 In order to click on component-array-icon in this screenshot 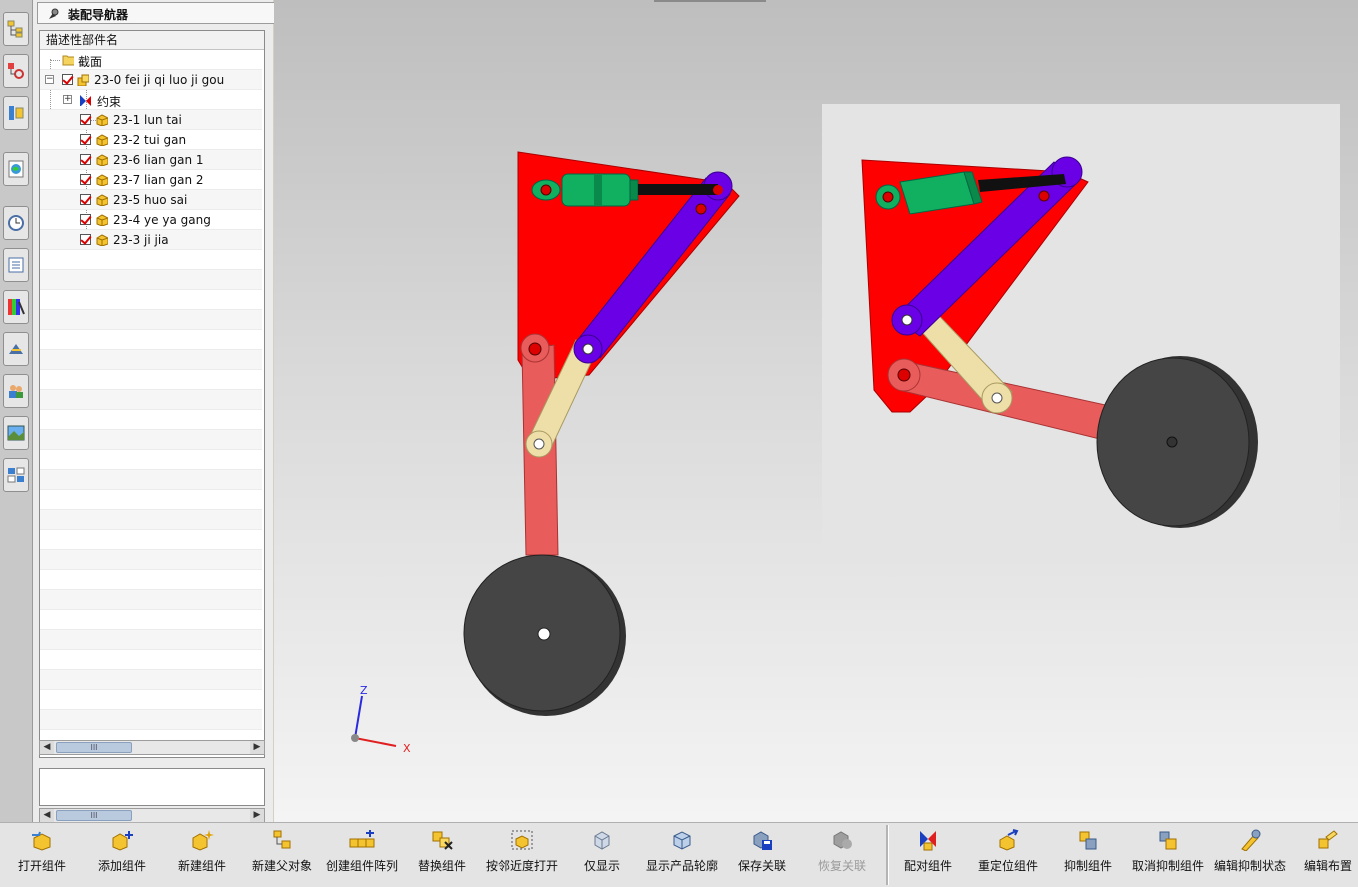, I will do `click(362, 839)`.